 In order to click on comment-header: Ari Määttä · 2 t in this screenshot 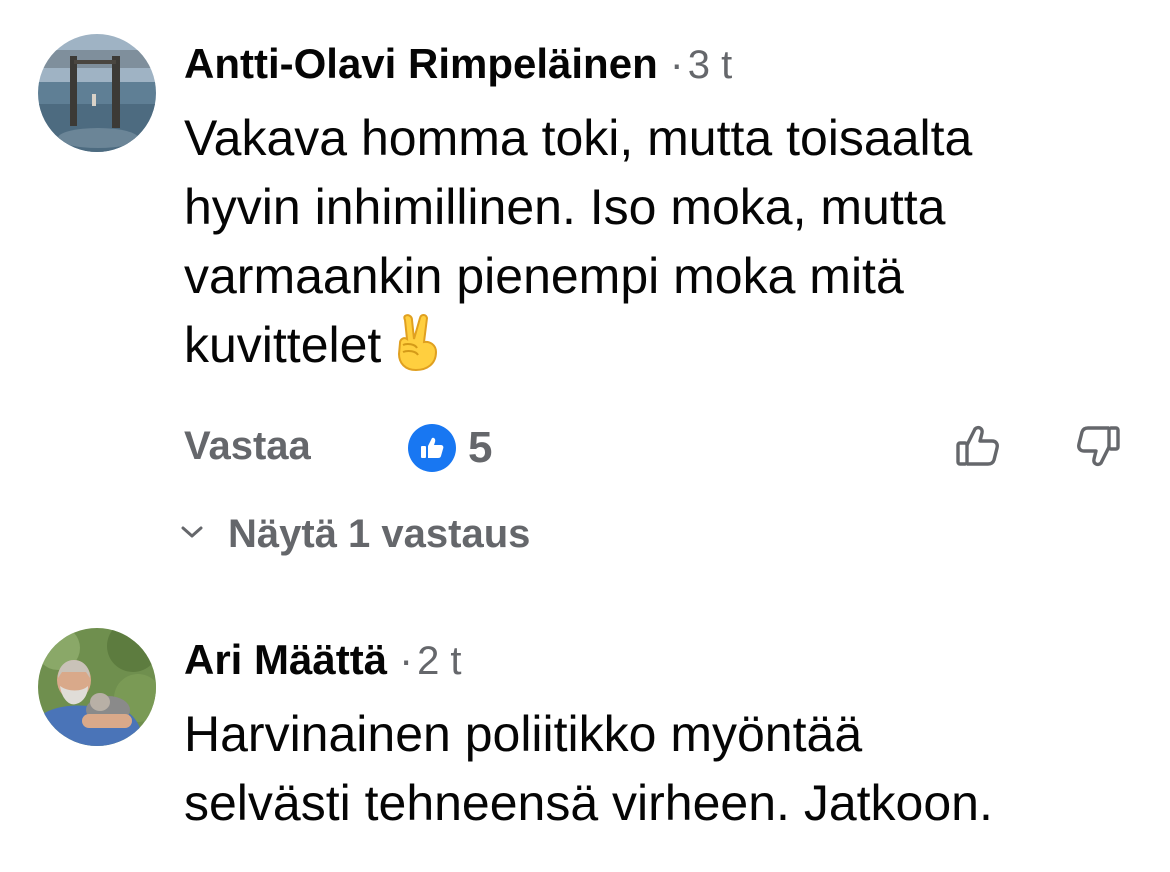, I will do `click(323, 660)`.